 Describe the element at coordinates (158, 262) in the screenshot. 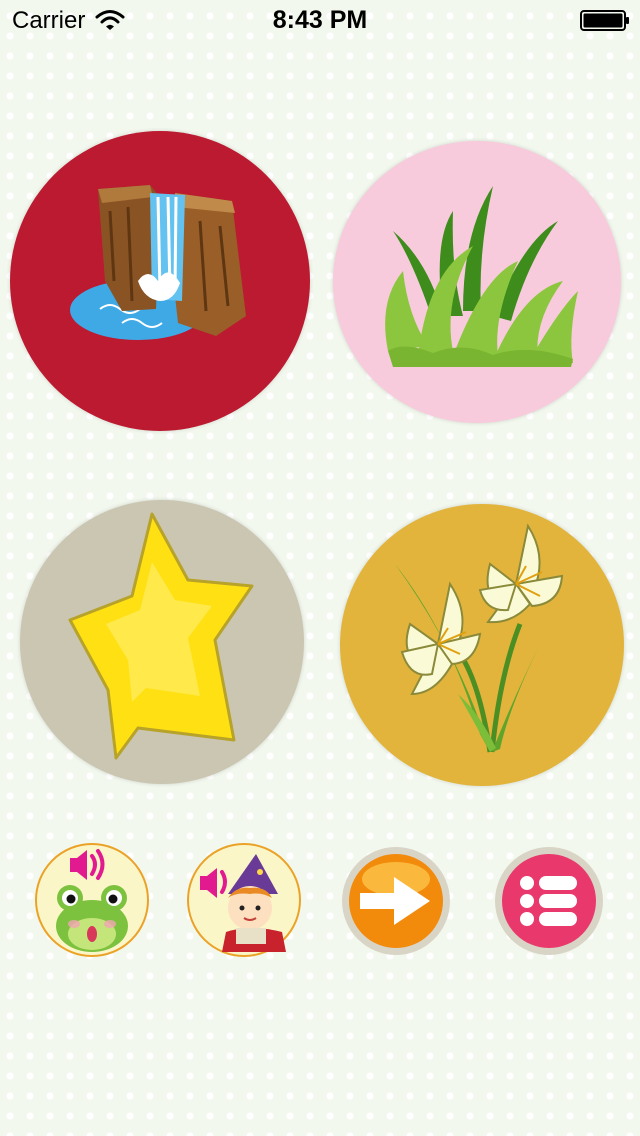

I see `waterfall-icon` at that location.